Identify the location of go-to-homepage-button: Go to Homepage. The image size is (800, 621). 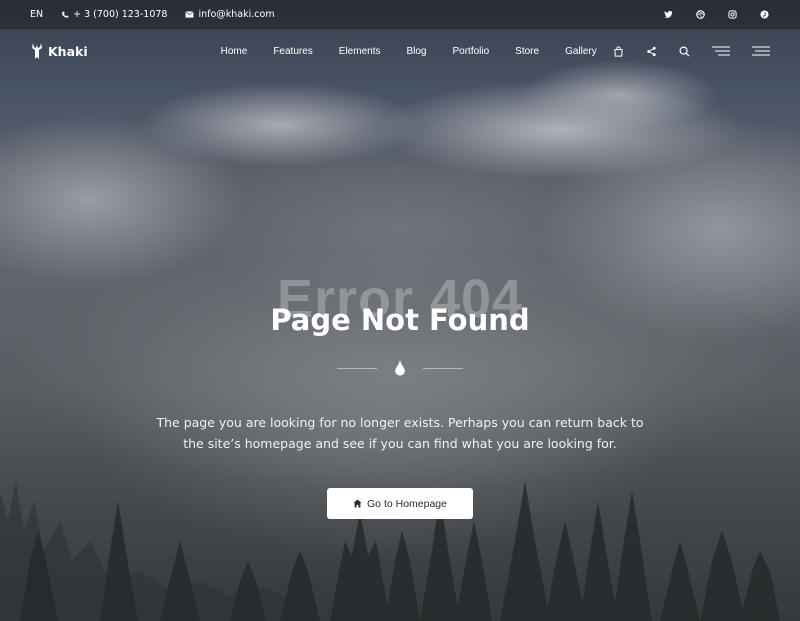
(400, 503).